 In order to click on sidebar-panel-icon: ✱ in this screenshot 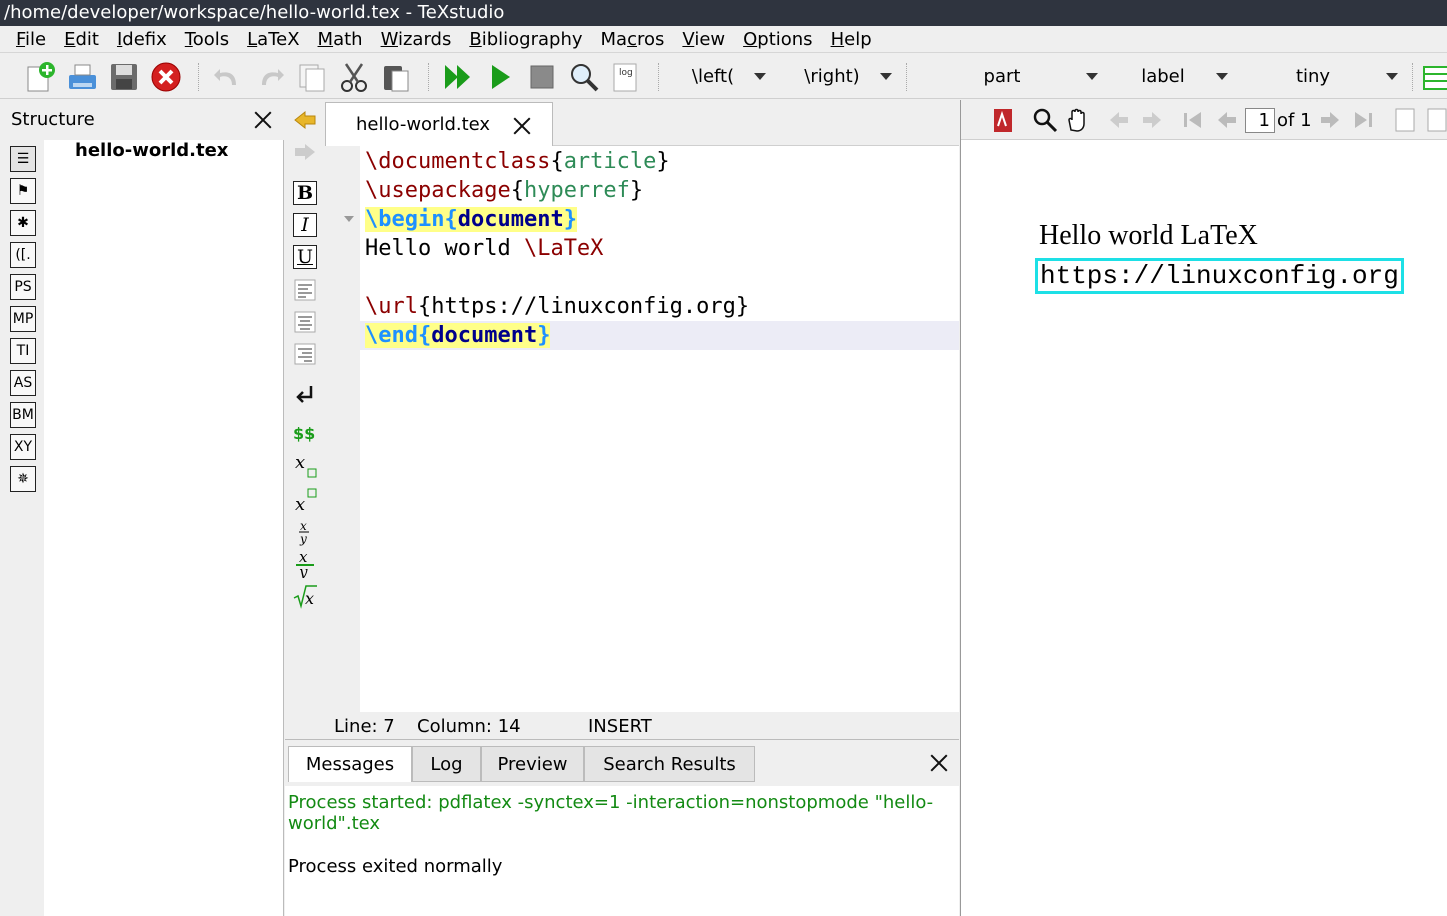, I will do `click(23, 223)`.